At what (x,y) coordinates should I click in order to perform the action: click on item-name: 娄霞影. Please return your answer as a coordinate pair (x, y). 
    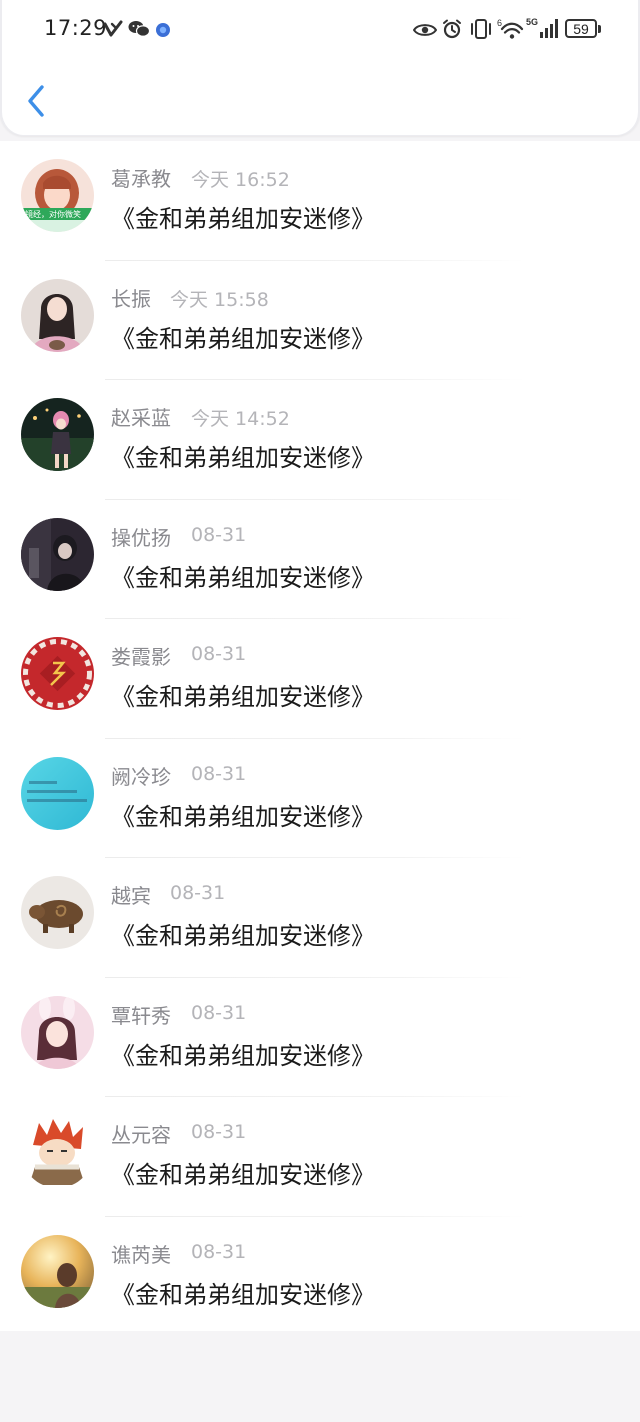
    Looking at the image, I should click on (141, 657).